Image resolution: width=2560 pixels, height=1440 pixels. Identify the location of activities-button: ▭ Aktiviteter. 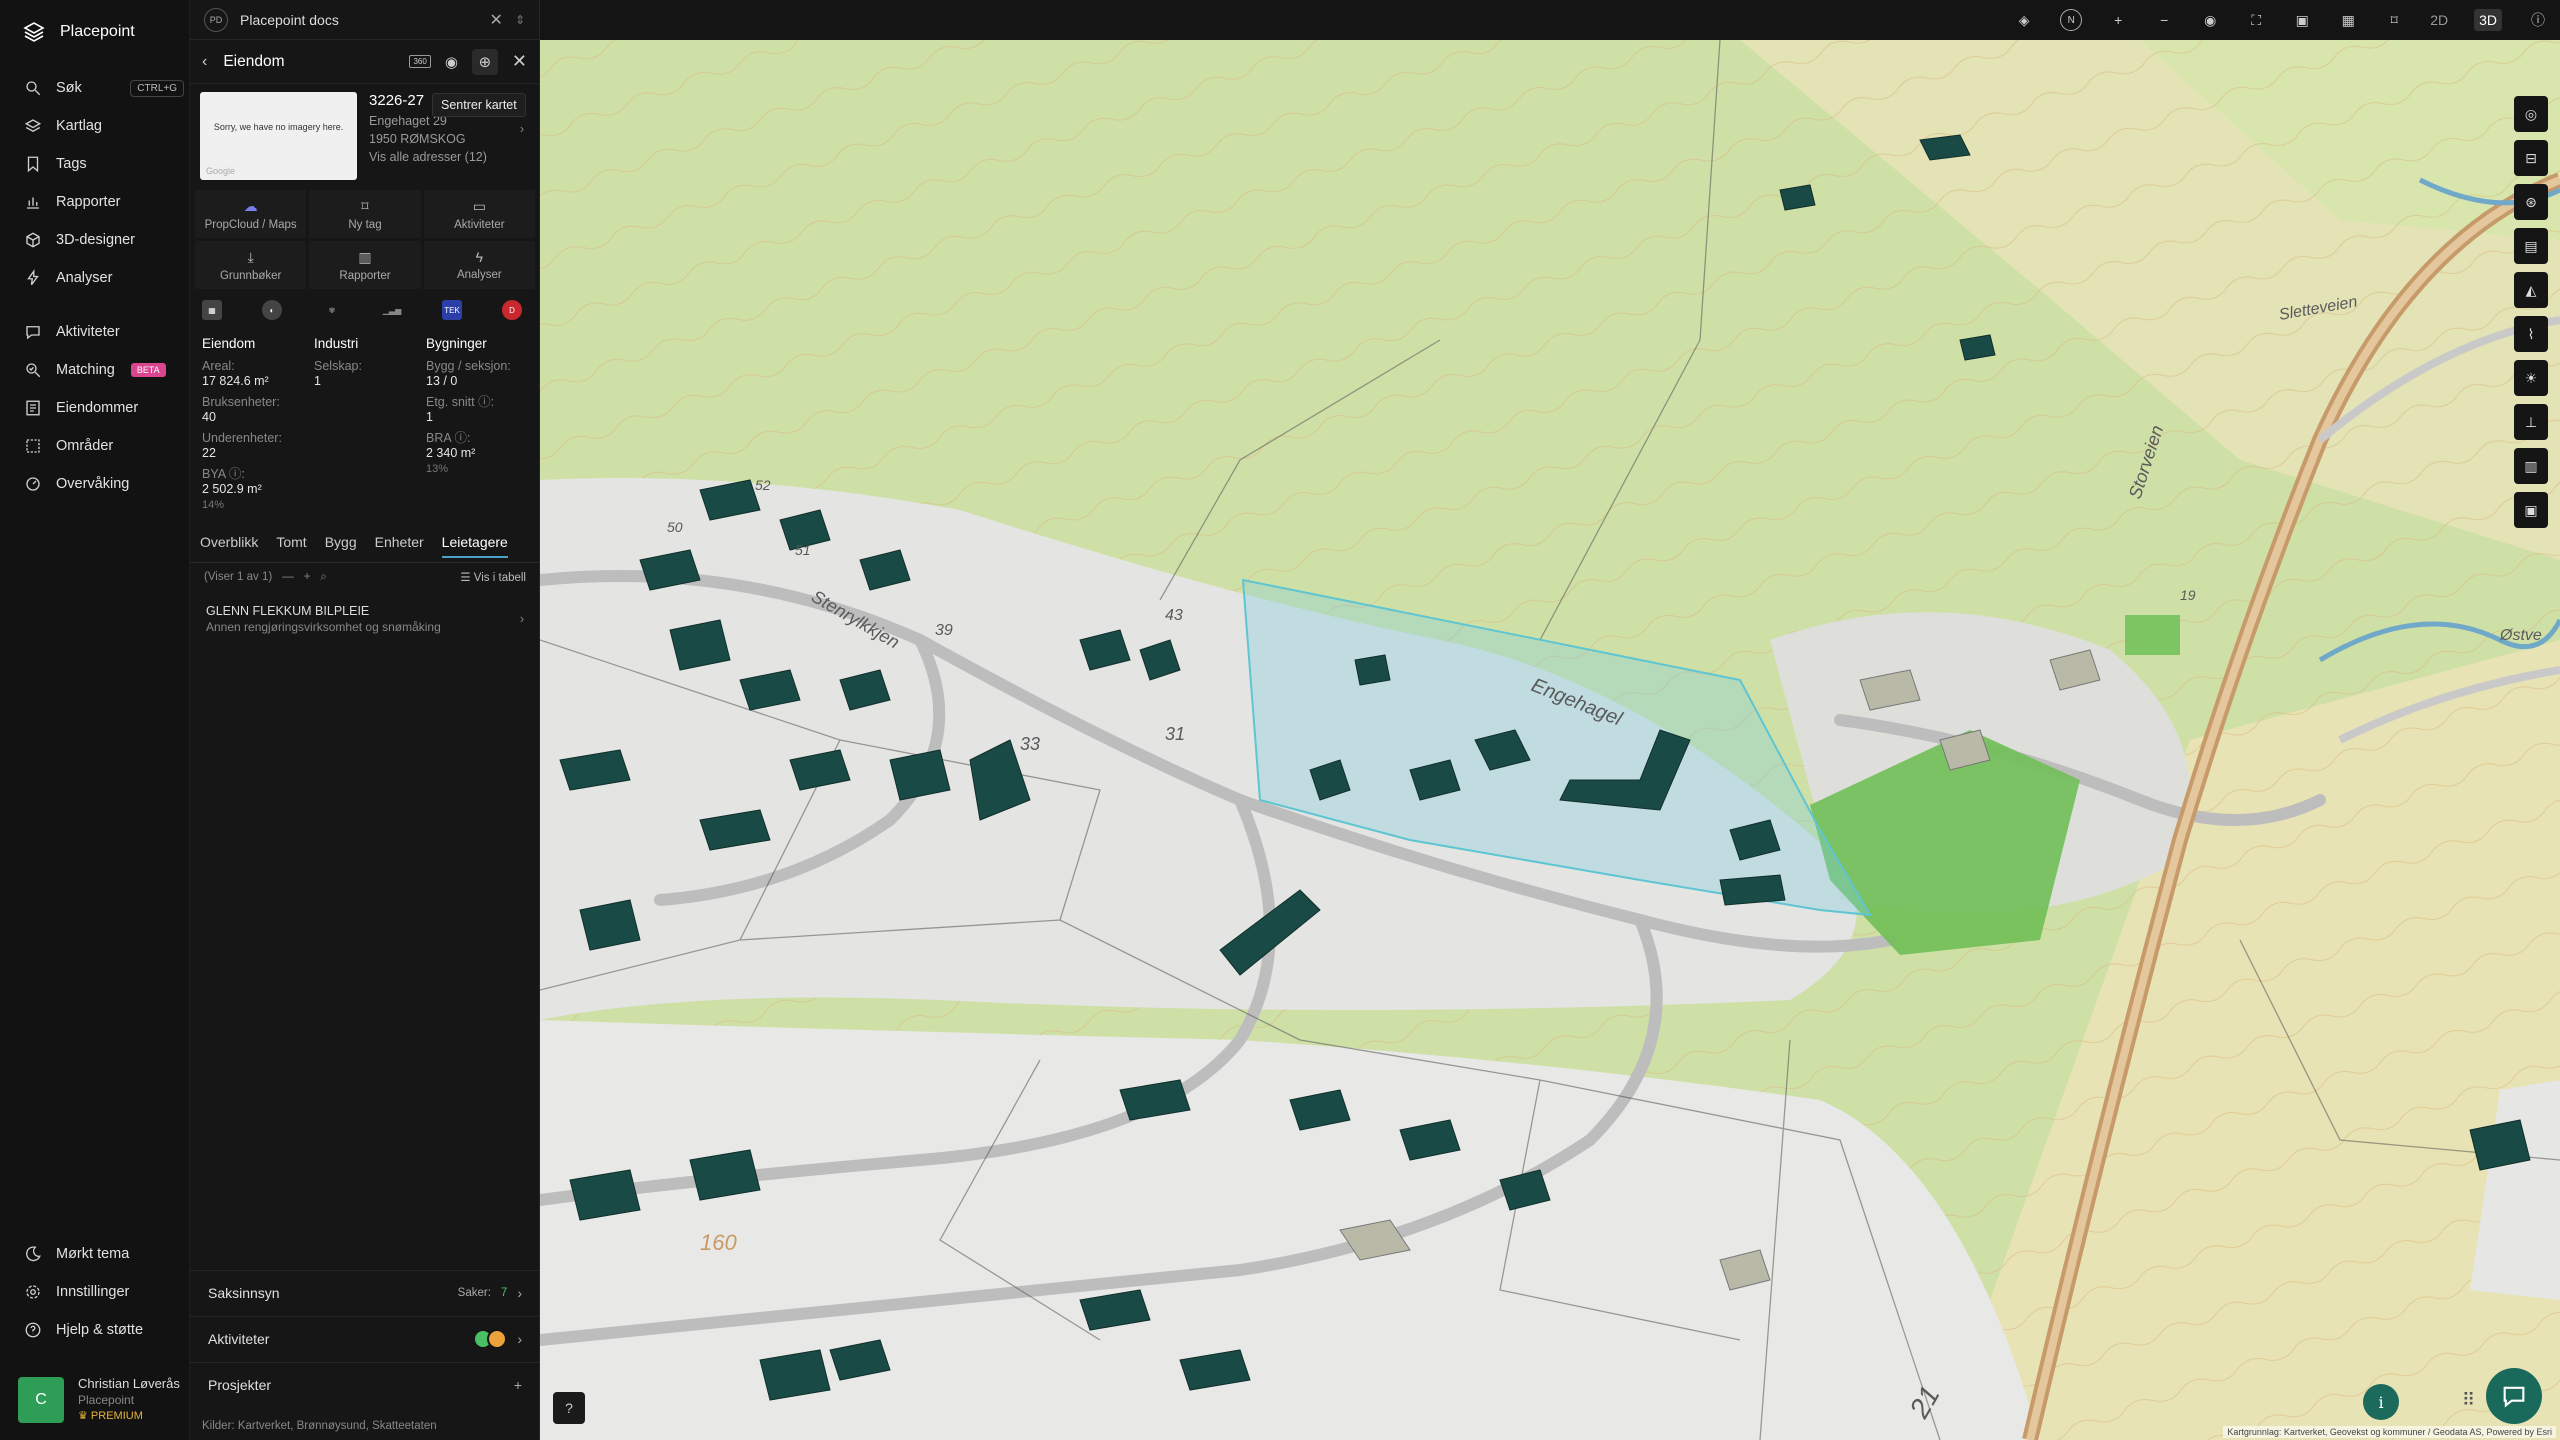
(479, 214).